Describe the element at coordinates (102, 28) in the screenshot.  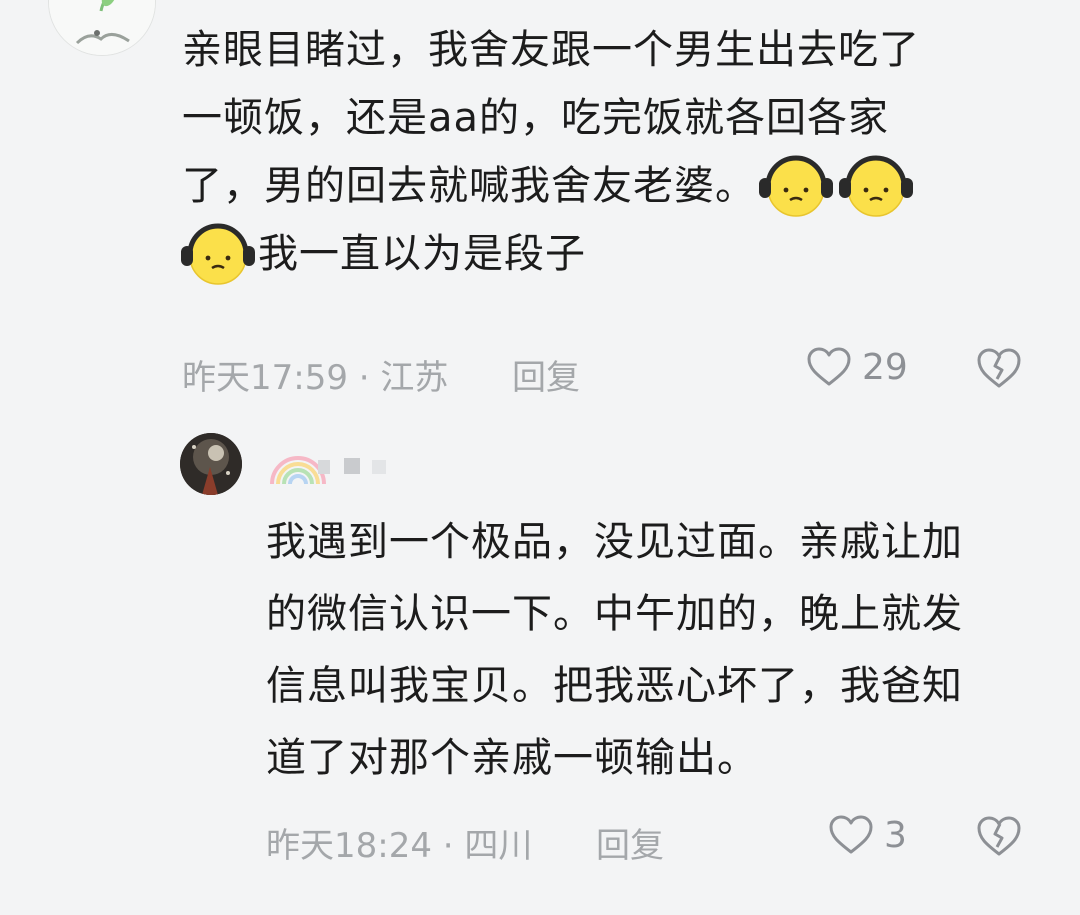
I see `commenter-avatar` at that location.